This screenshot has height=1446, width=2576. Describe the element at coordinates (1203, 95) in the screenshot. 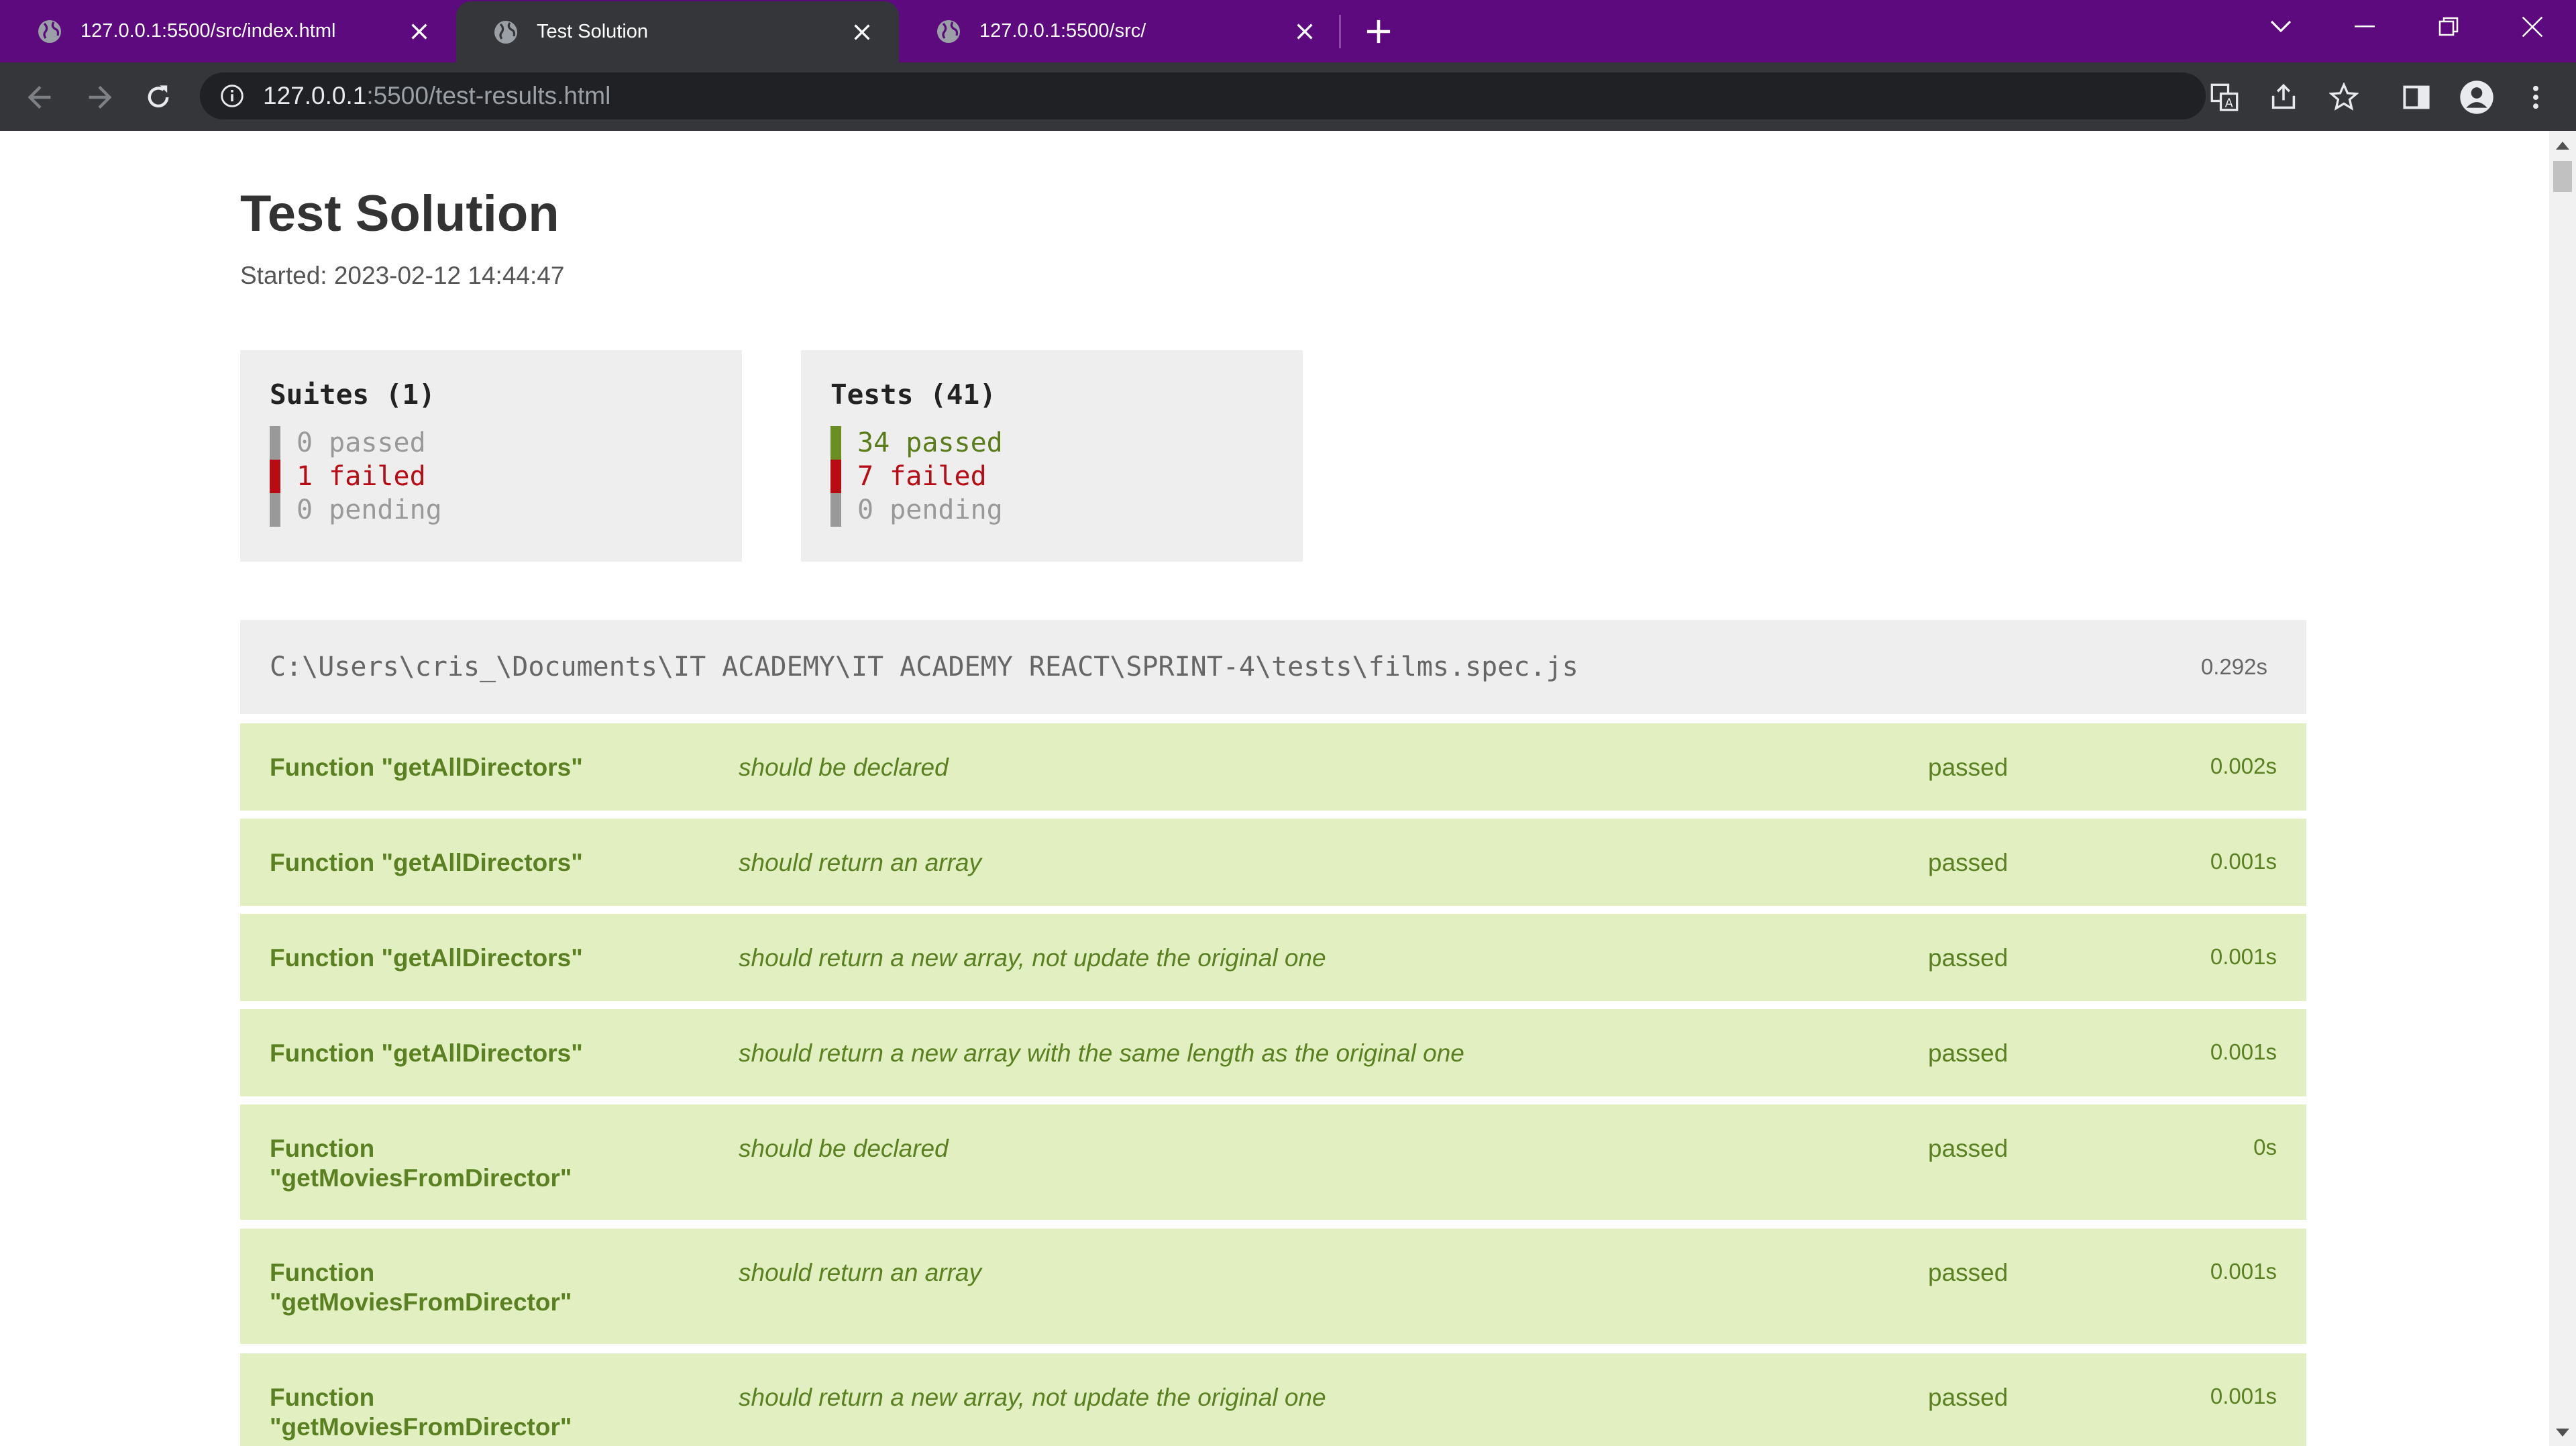

I see `address-bar: 127.0.0.1:5500/test-results.html` at that location.